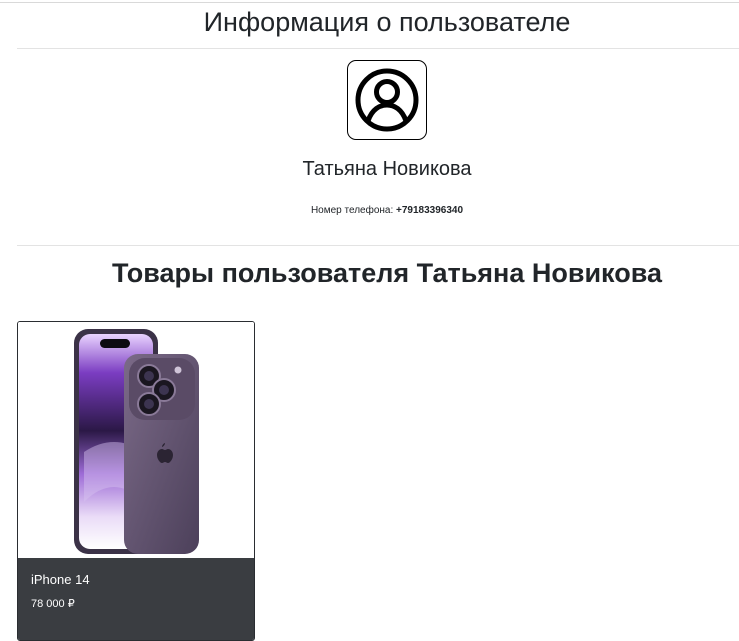 The height and width of the screenshot is (641, 739). I want to click on page-title: Информация о пользователе, so click(387, 22).